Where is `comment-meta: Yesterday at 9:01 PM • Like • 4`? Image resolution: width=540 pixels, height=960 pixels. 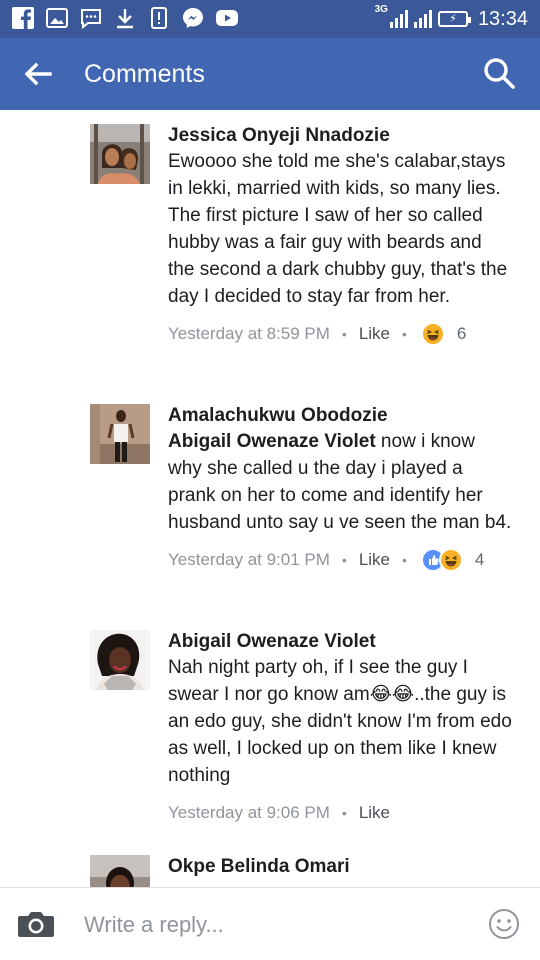
comment-meta: Yesterday at 9:01 PM • Like • 4 is located at coordinates (340, 560).